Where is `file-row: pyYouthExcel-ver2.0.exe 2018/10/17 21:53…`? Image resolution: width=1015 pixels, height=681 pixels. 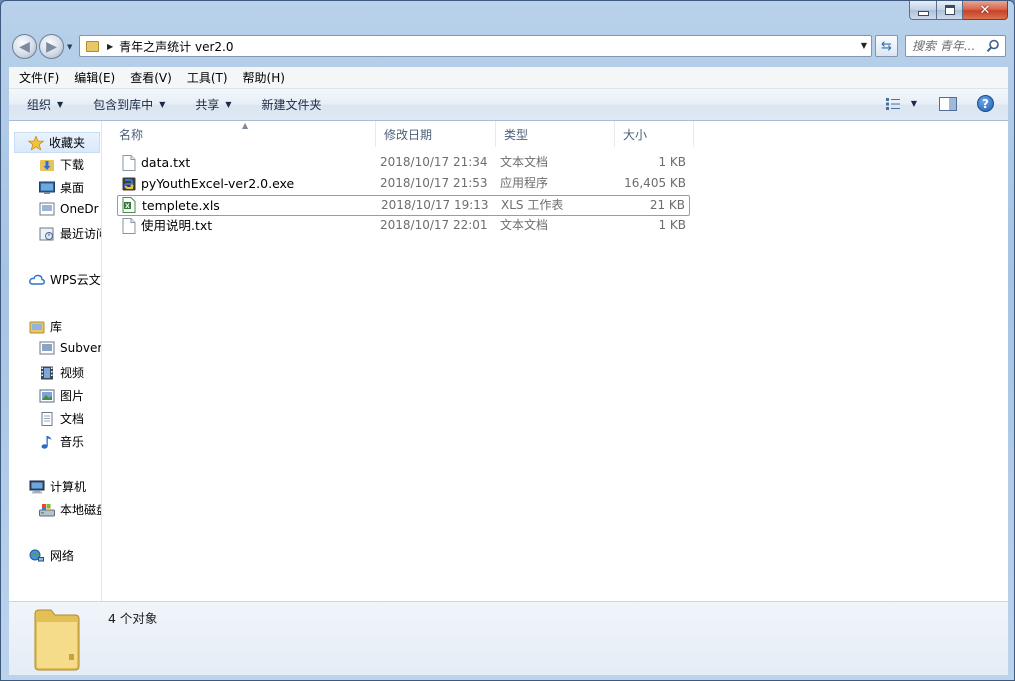
file-row: pyYouthExcel-ver2.0.exe 2018/10/17 21:53… is located at coordinates (403, 184).